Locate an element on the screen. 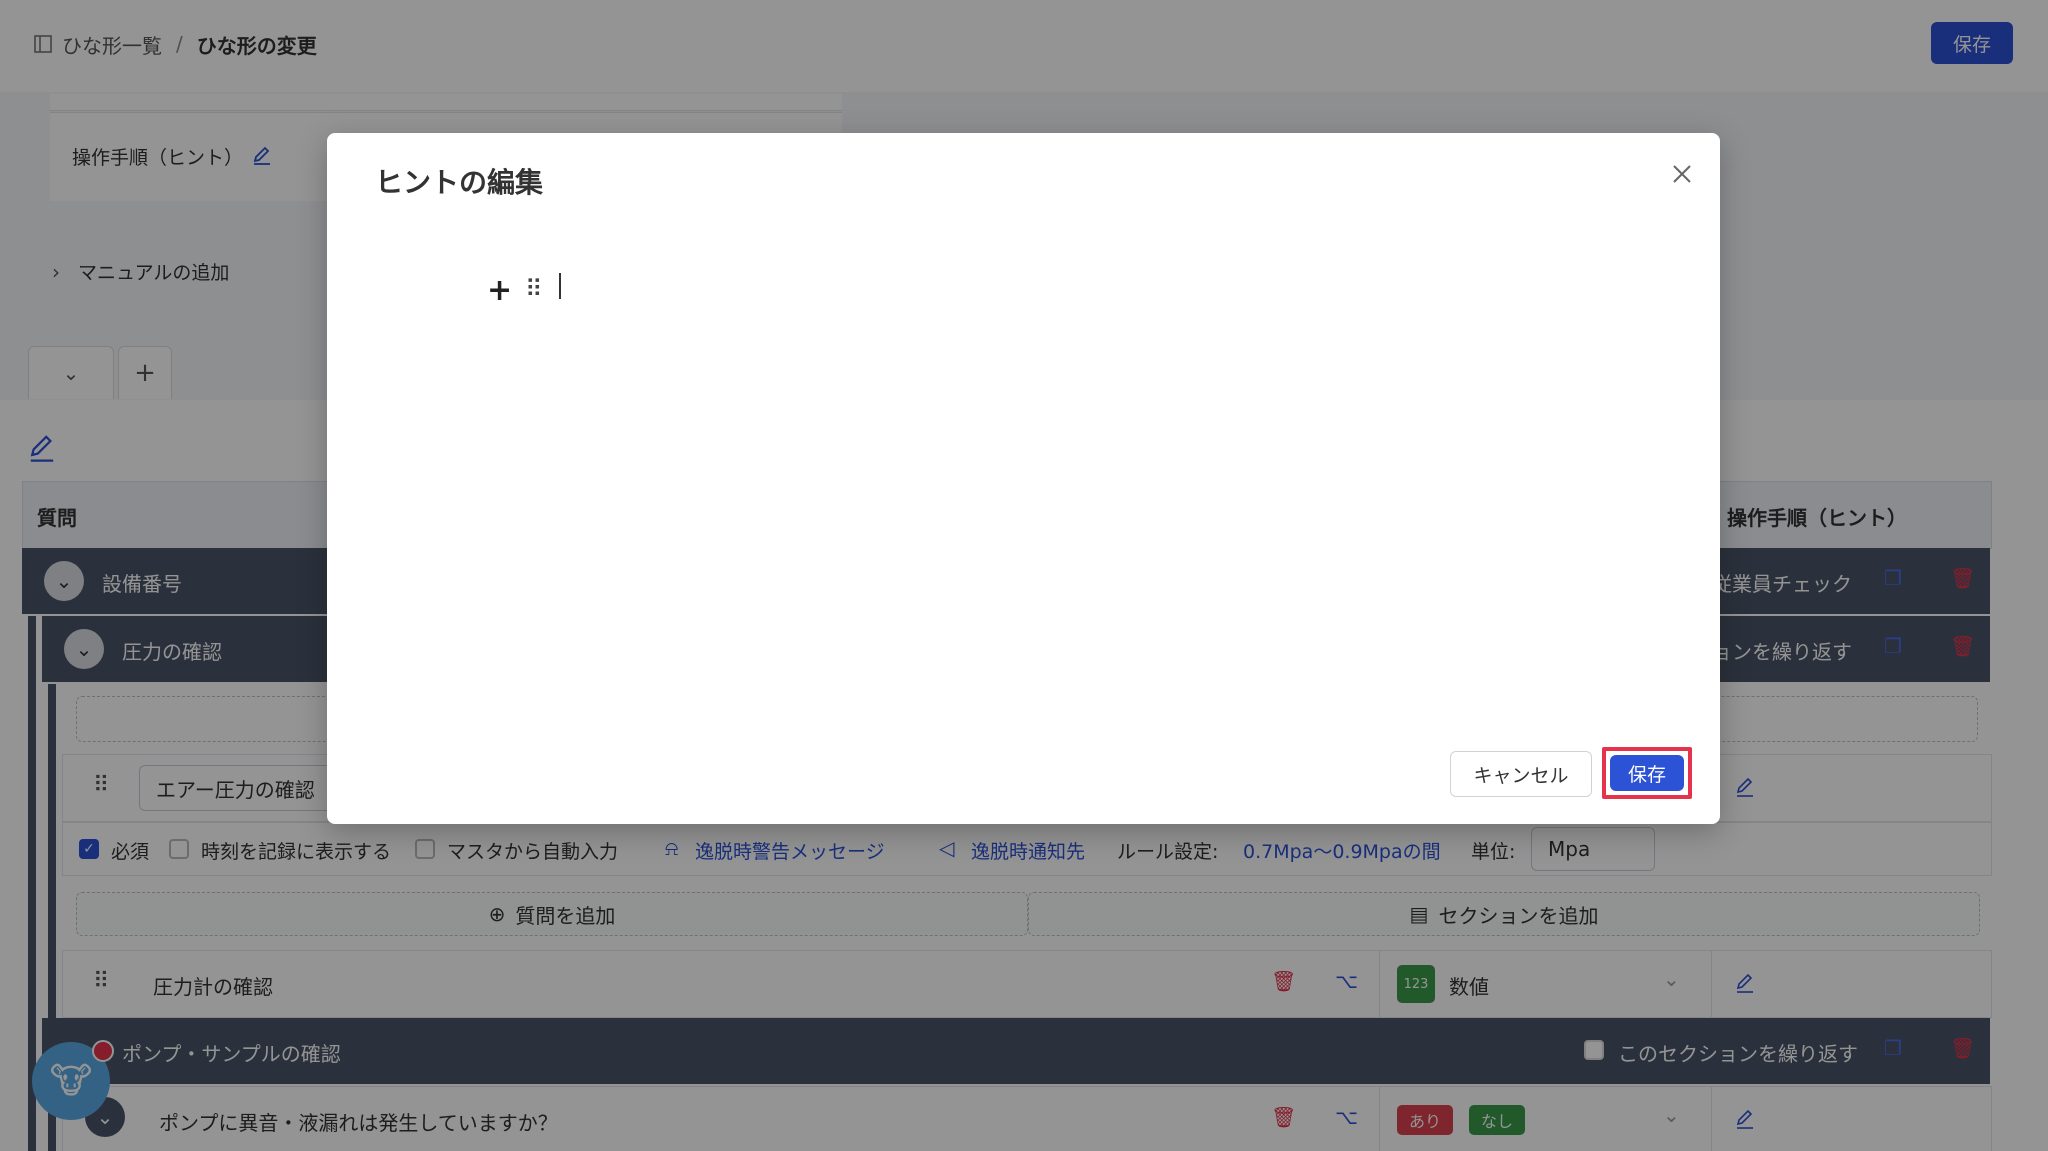 The height and width of the screenshot is (1151, 2048). modal-title: ヒントの編集 is located at coordinates (459, 182).